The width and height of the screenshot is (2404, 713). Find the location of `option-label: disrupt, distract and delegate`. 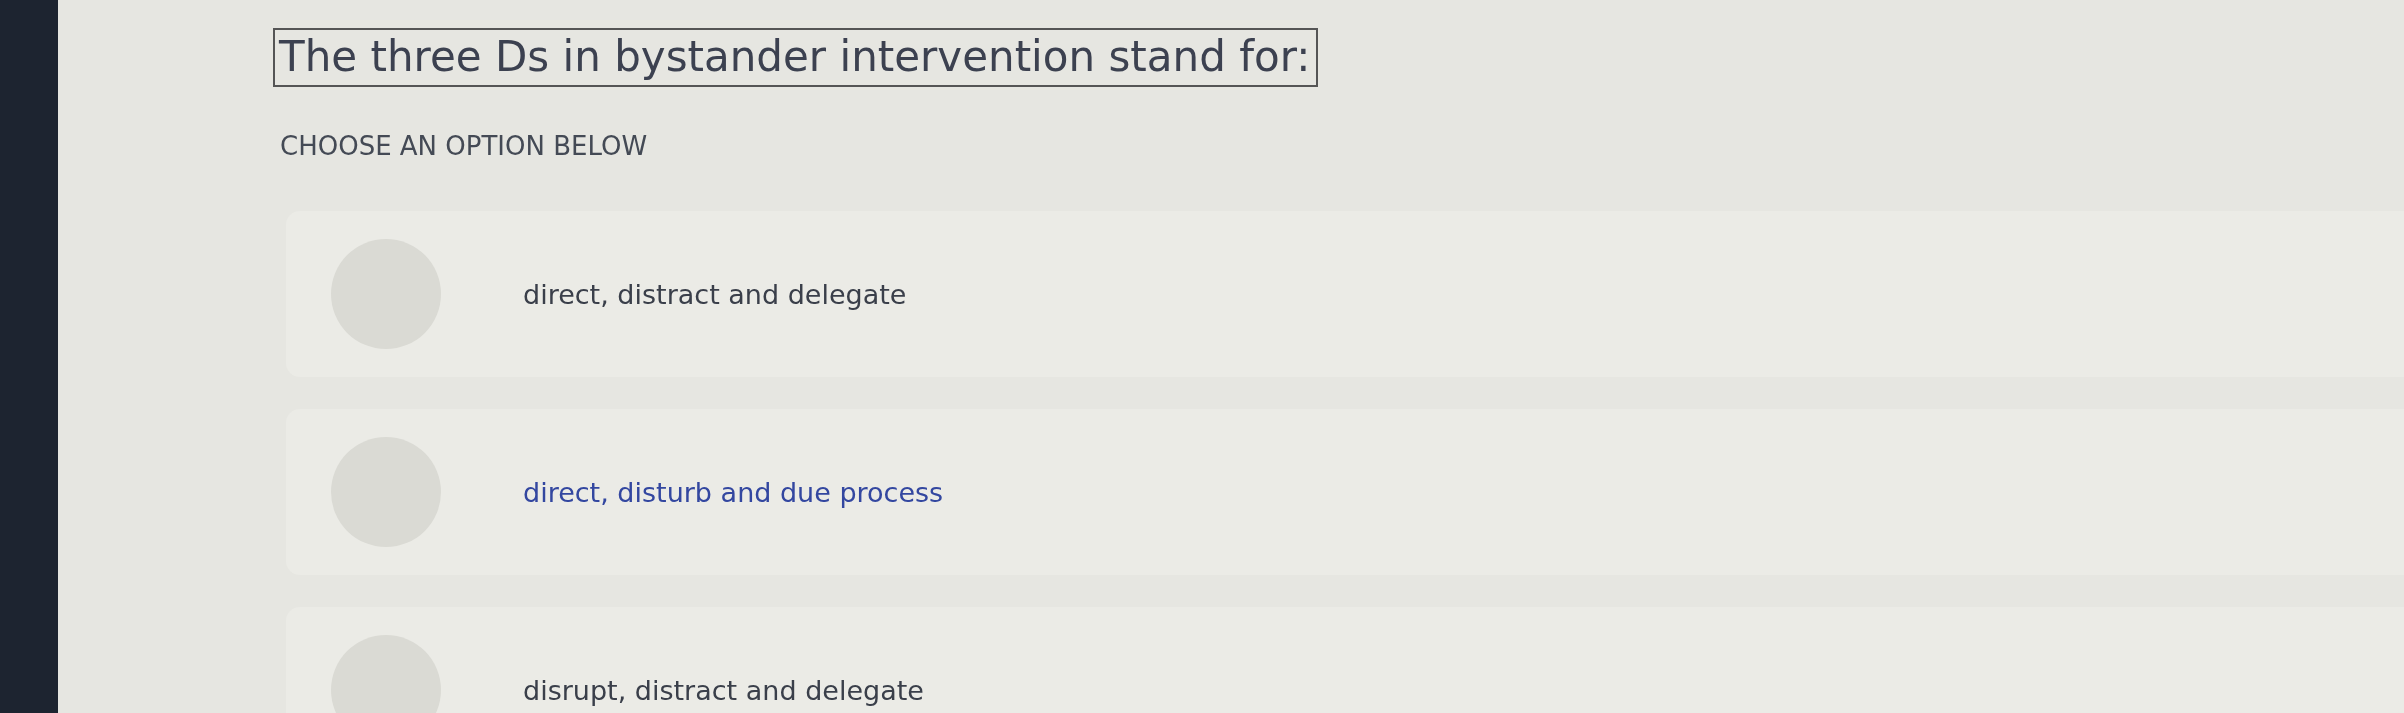

option-label: disrupt, distract and delegate is located at coordinates (723, 690).